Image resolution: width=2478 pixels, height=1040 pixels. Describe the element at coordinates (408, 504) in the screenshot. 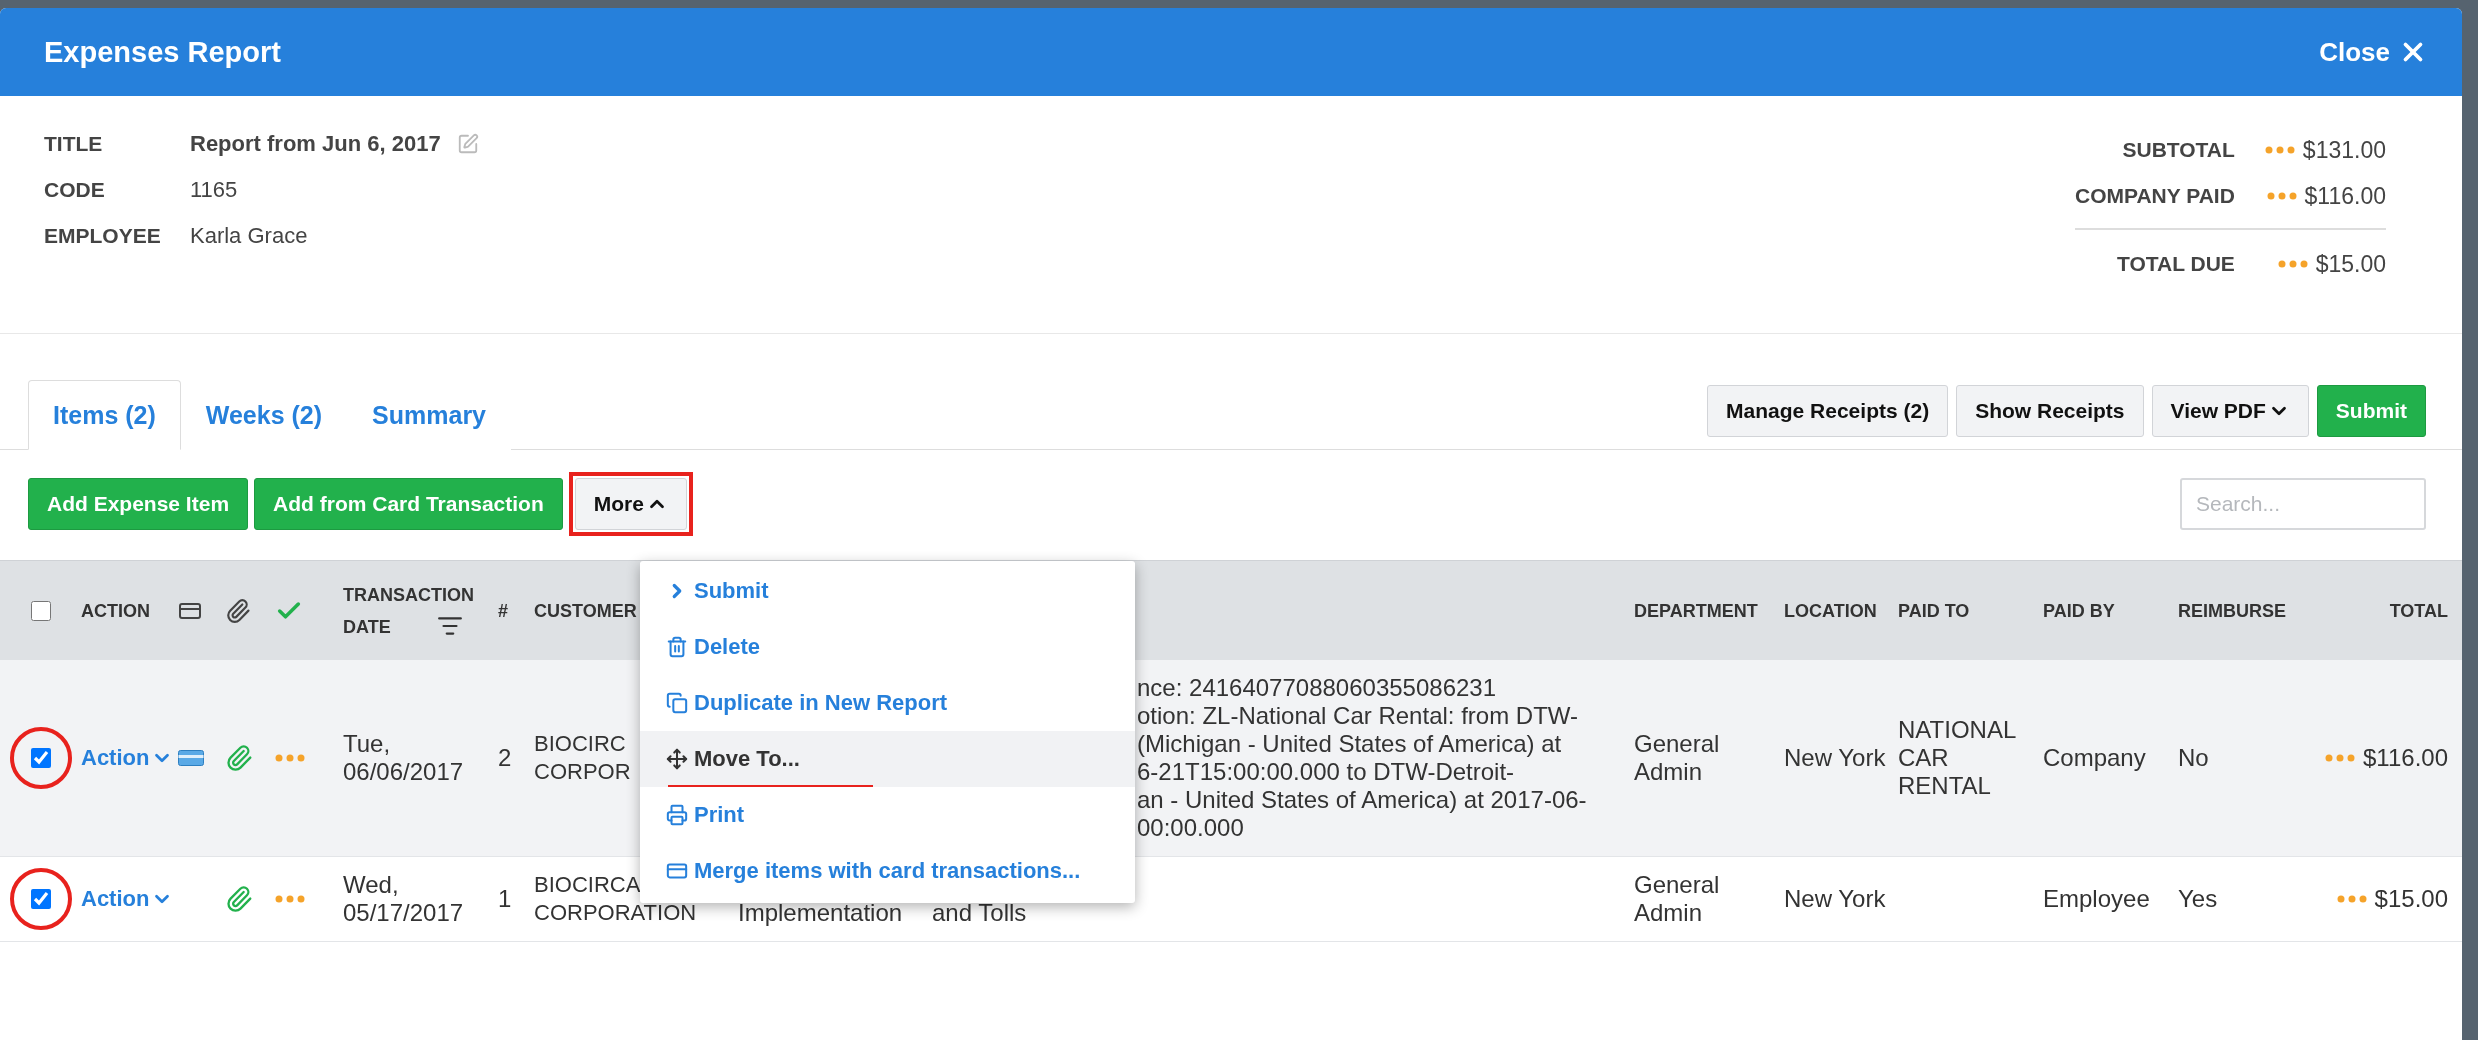

I see `add-button: Add from Card Transaction` at that location.